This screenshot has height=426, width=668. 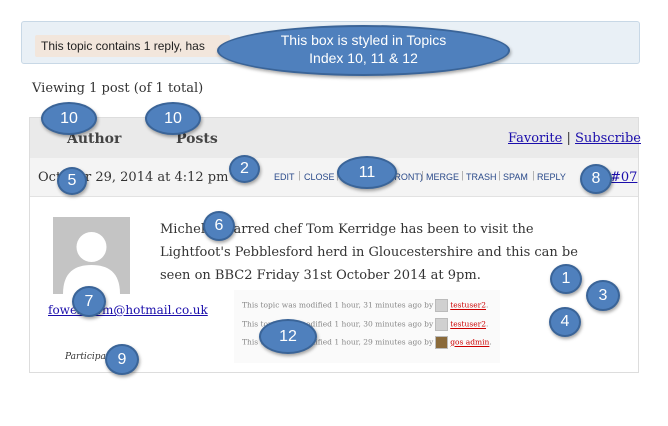 What do you see at coordinates (284, 177) in the screenshot?
I see `admin-link-edit: EDIT` at bounding box center [284, 177].